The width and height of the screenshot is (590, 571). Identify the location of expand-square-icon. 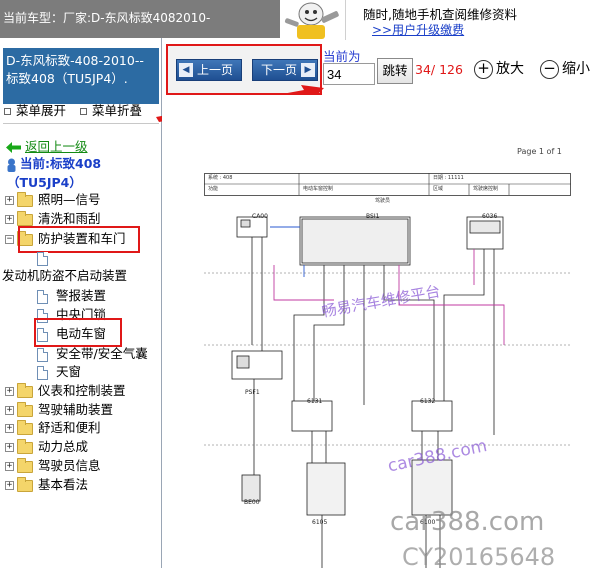
(7, 111).